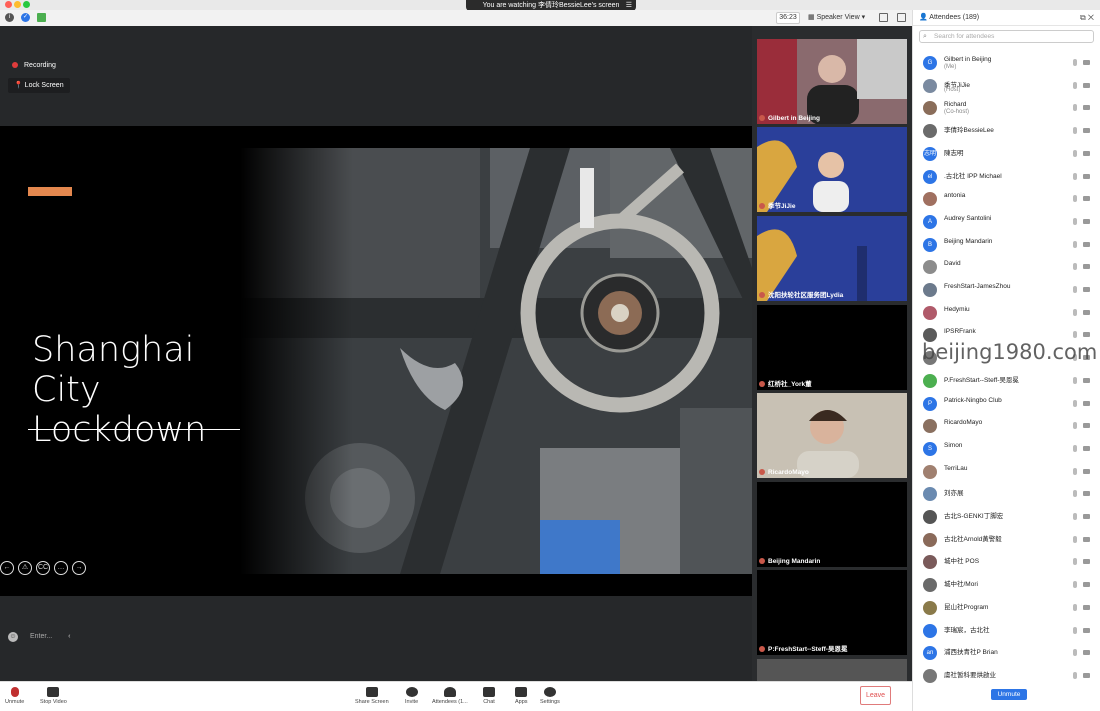 This screenshot has width=1100, height=711. What do you see at coordinates (69, 636) in the screenshot?
I see `collapse-chevron-icon: ‹` at bounding box center [69, 636].